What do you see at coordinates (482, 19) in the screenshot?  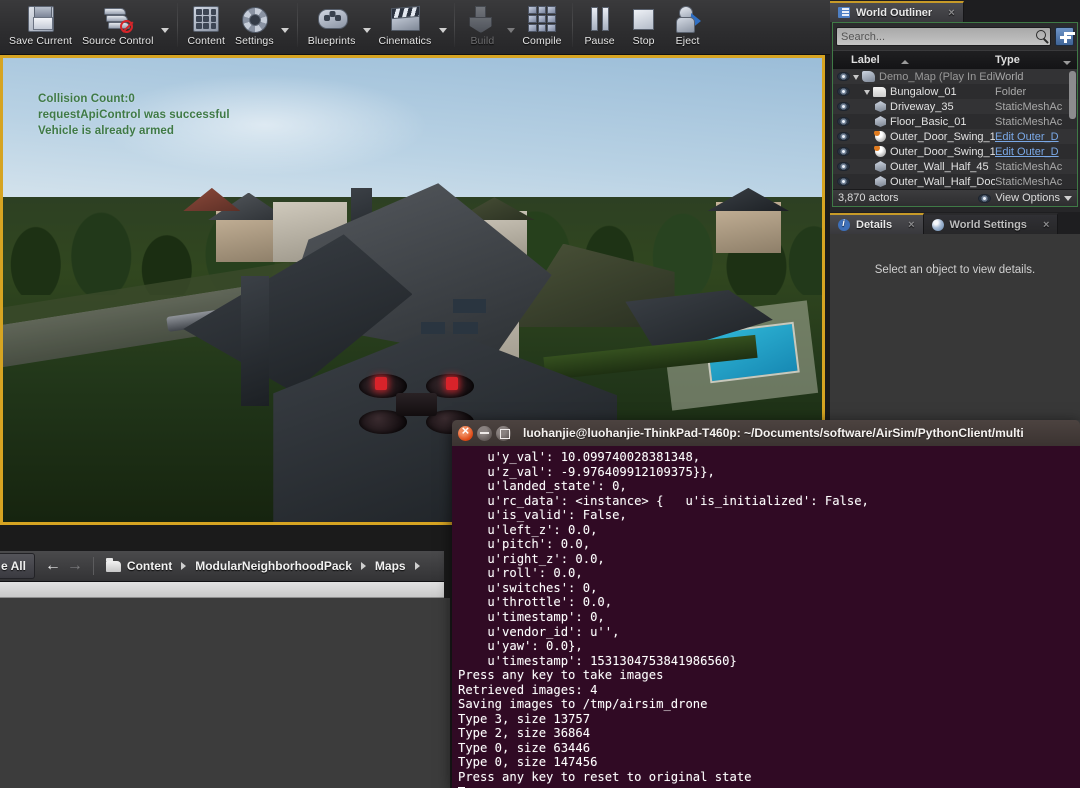 I see `build-icon` at bounding box center [482, 19].